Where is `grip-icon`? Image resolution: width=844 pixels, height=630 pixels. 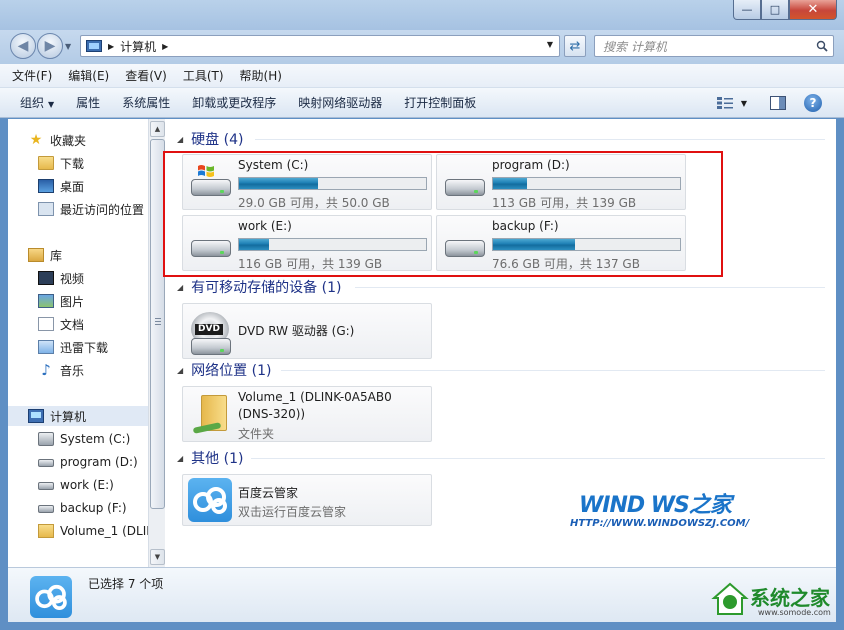
grip-icon is located at coordinates (158, 321).